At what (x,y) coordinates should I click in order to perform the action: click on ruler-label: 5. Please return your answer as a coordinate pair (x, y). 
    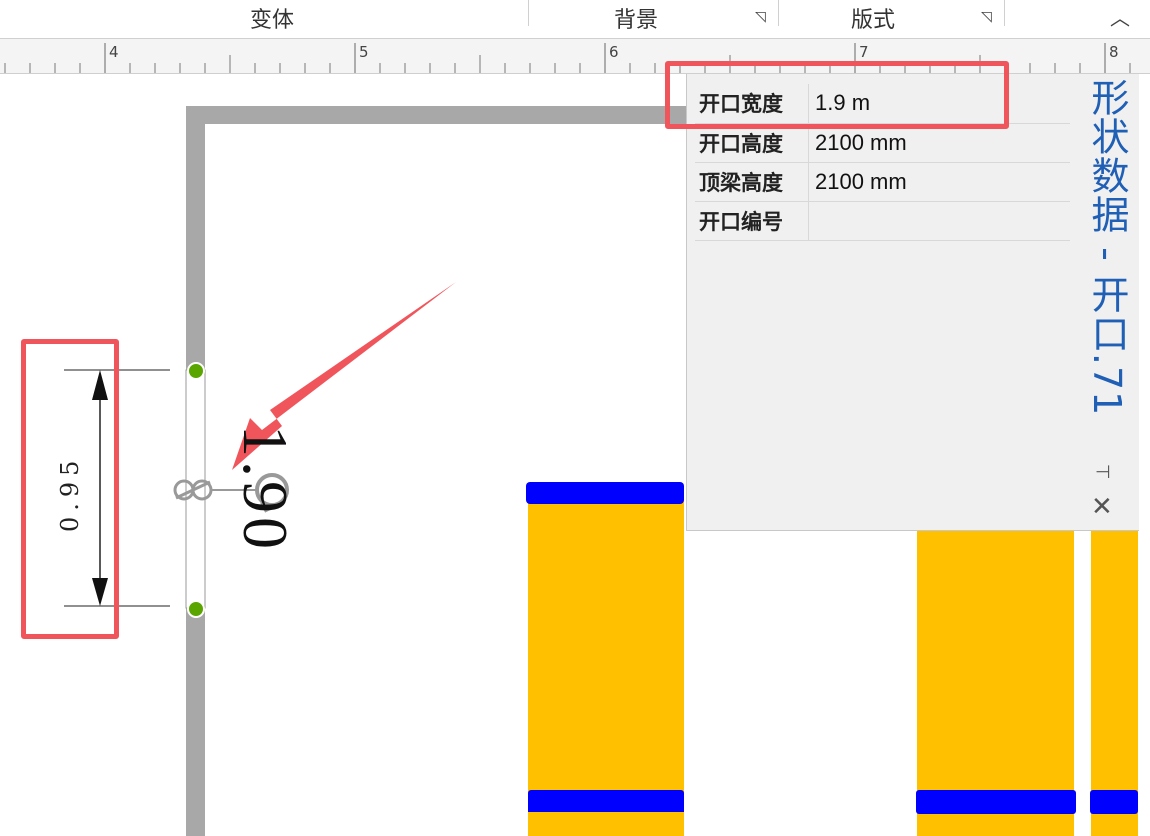
    Looking at the image, I should click on (364, 52).